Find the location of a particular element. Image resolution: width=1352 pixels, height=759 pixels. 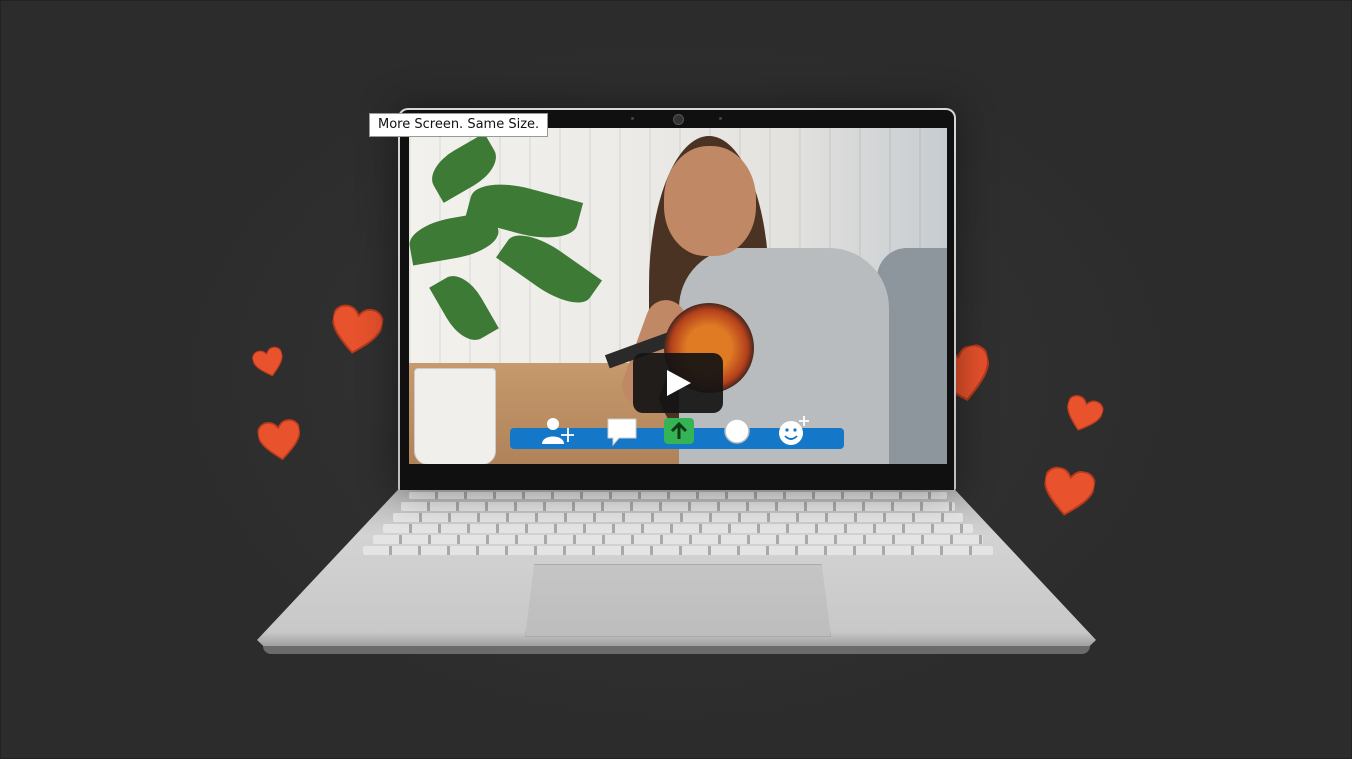

video-toolbar is located at coordinates (677, 432).